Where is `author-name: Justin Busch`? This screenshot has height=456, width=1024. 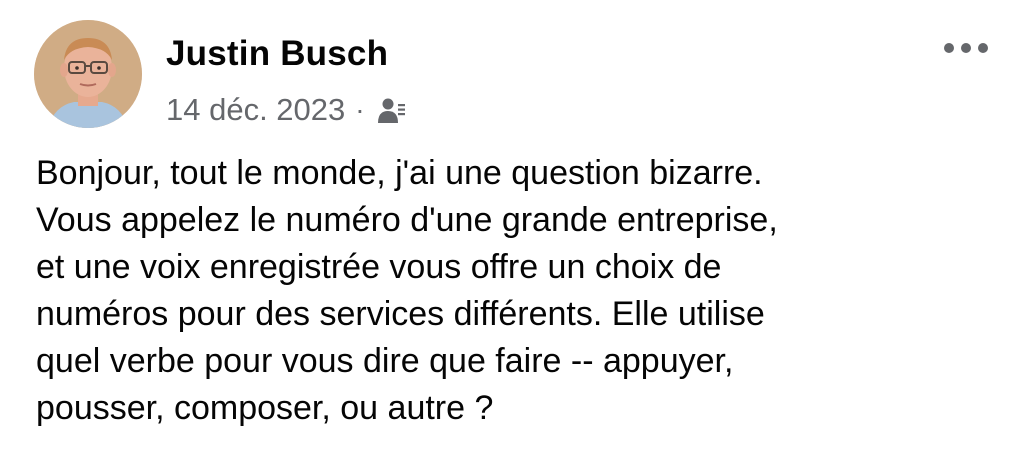 author-name: Justin Busch is located at coordinates (277, 54).